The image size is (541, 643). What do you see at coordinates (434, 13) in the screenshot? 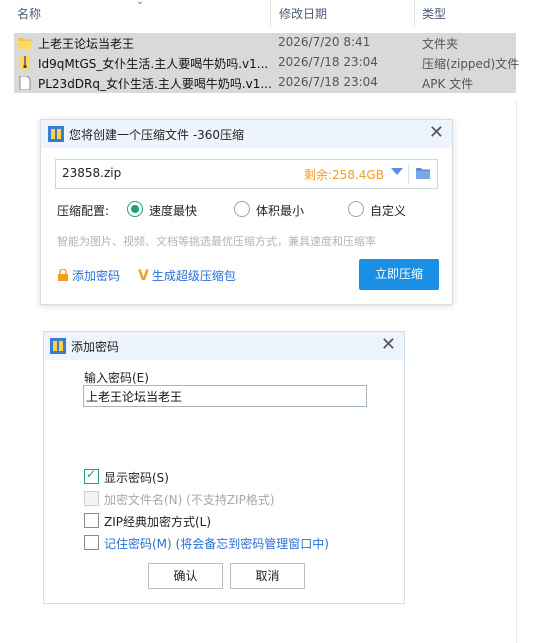
I see `column-header-type: 类型` at bounding box center [434, 13].